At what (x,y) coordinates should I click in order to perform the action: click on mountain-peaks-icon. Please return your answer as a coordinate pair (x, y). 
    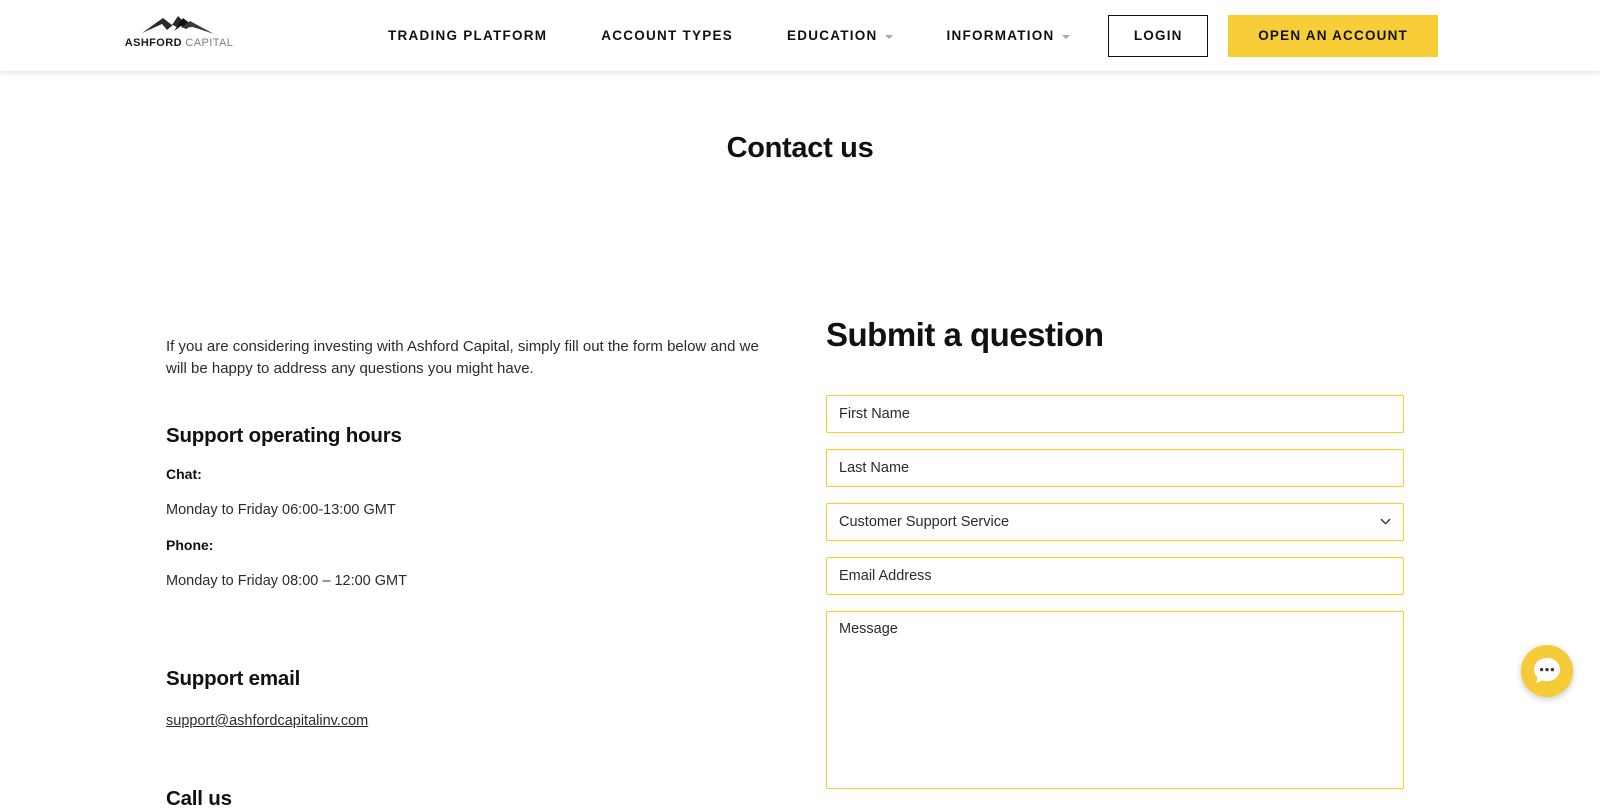
    Looking at the image, I should click on (179, 24).